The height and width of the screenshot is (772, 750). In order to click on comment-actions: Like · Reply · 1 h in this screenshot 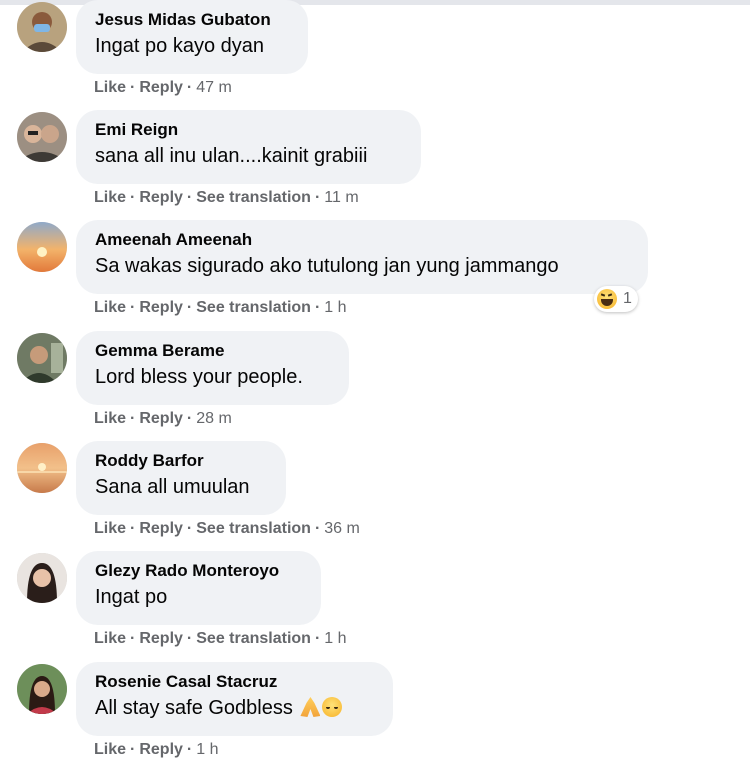, I will do `click(156, 750)`.